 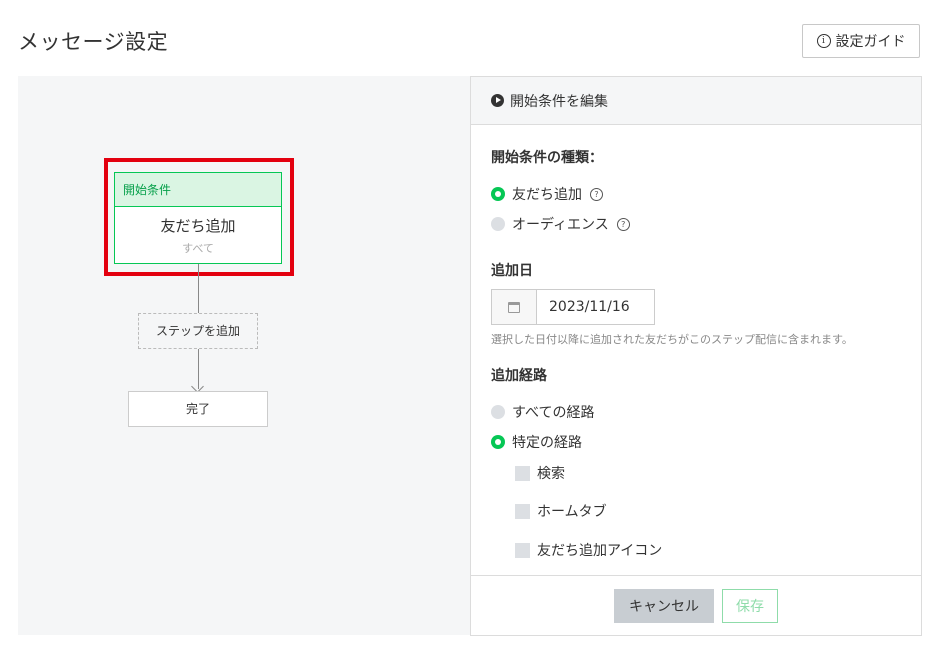 I want to click on calendar-button, so click(x=514, y=307).